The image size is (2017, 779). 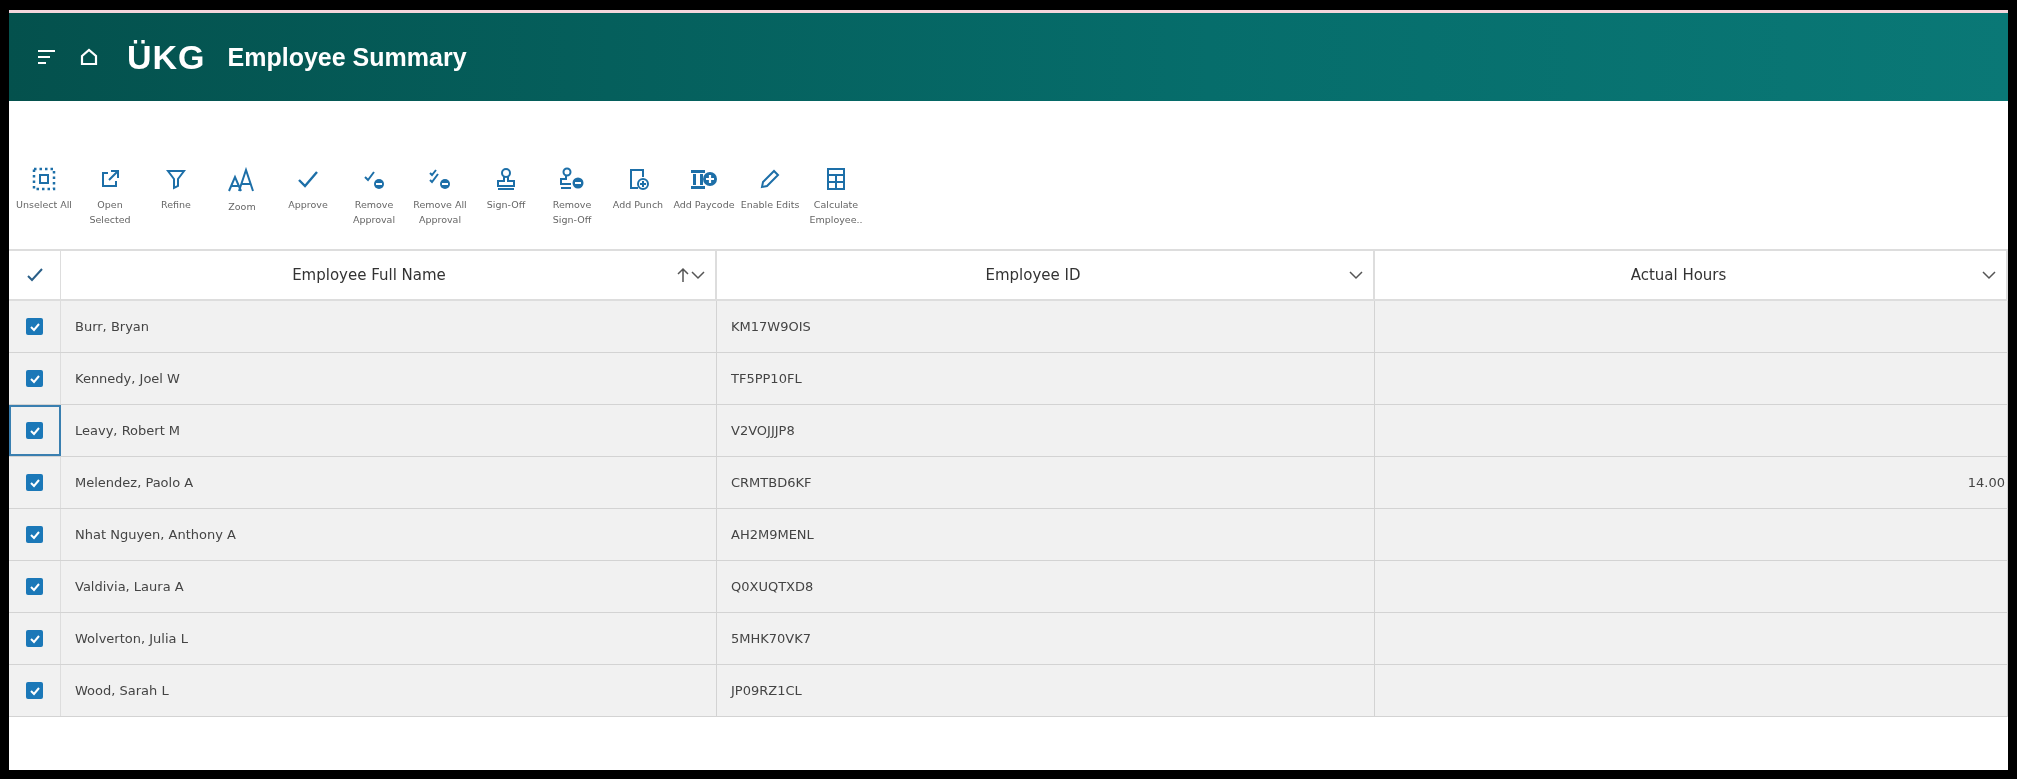 I want to click on table-cell: Nhat Nguyen, Anthony A, so click(x=155, y=534).